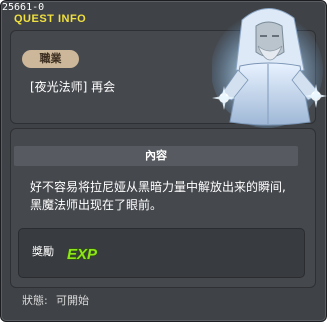  What do you see at coordinates (73, 87) in the screenshot?
I see `job-quest-name: [夜光法师] 再会` at bounding box center [73, 87].